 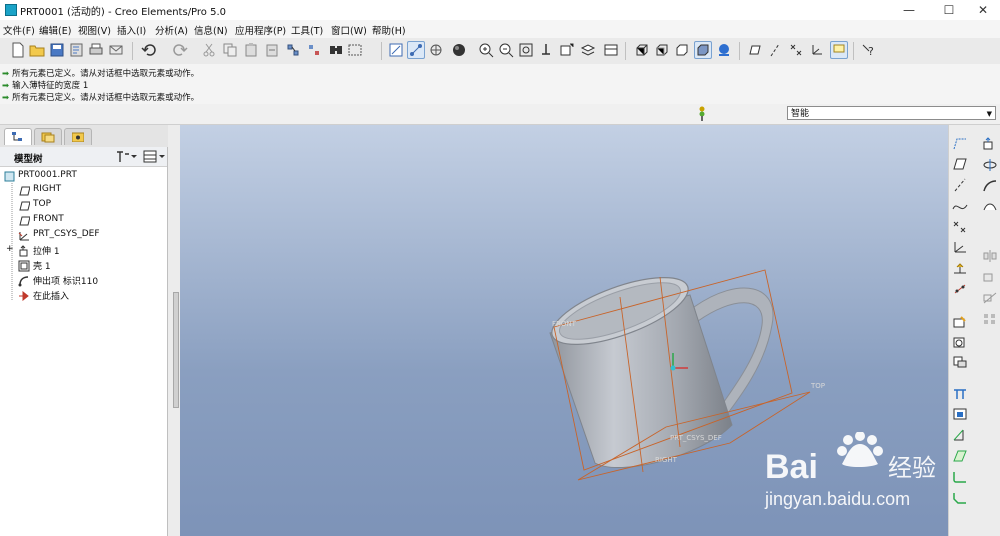 What do you see at coordinates (260, 30) in the screenshot?
I see `menu-applications: 应用程序(P)` at bounding box center [260, 30].